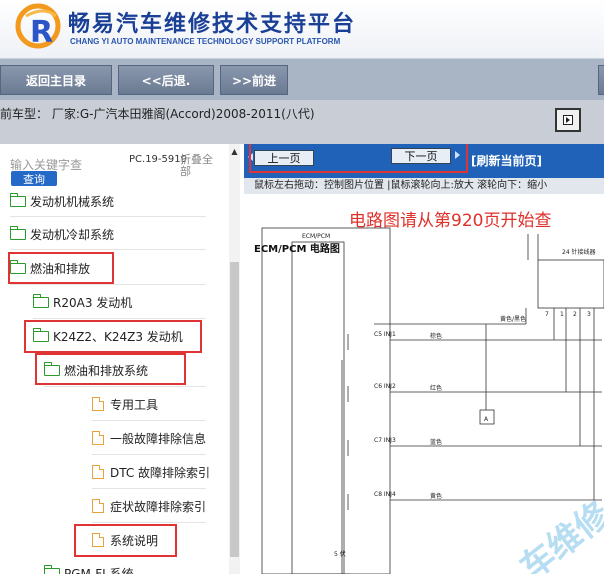 The width and height of the screenshot is (604, 574). What do you see at coordinates (158, 159) in the screenshot?
I see `pc-code-label: PC.19-5919` at bounding box center [158, 159].